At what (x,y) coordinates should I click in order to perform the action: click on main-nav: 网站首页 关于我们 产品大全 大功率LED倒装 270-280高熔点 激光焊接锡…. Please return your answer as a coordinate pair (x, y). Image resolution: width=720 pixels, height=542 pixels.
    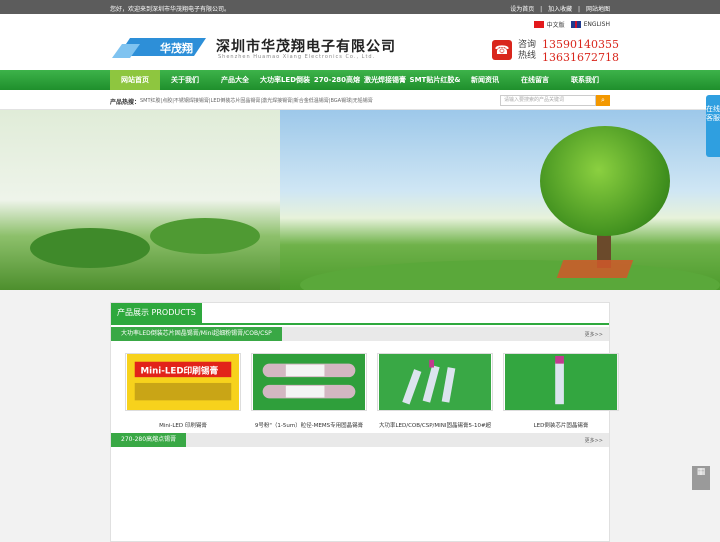
    Looking at the image, I should click on (360, 87).